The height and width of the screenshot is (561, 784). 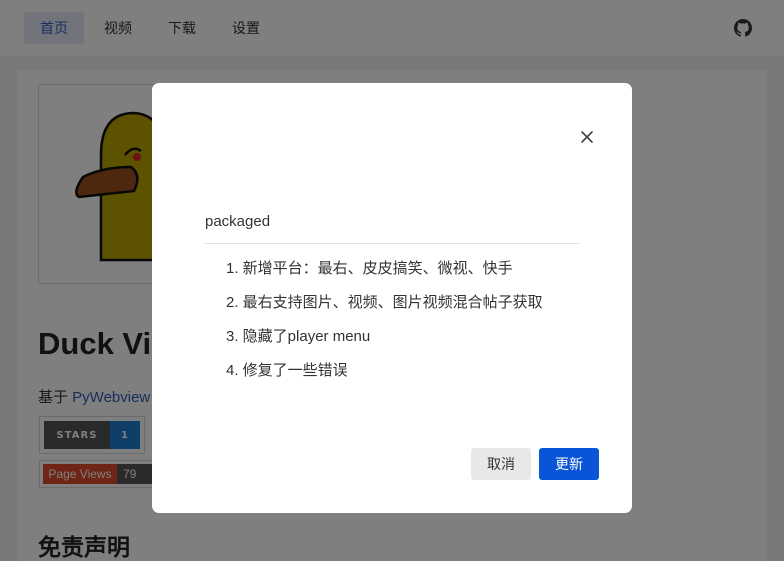 What do you see at coordinates (587, 137) in the screenshot?
I see `close-icon` at bounding box center [587, 137].